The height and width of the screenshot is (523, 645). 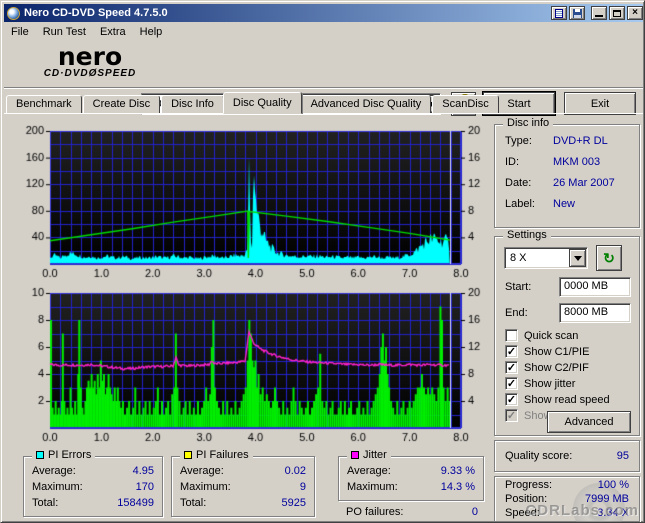 I want to click on start-position-field: 0000 MB, so click(x=595, y=287).